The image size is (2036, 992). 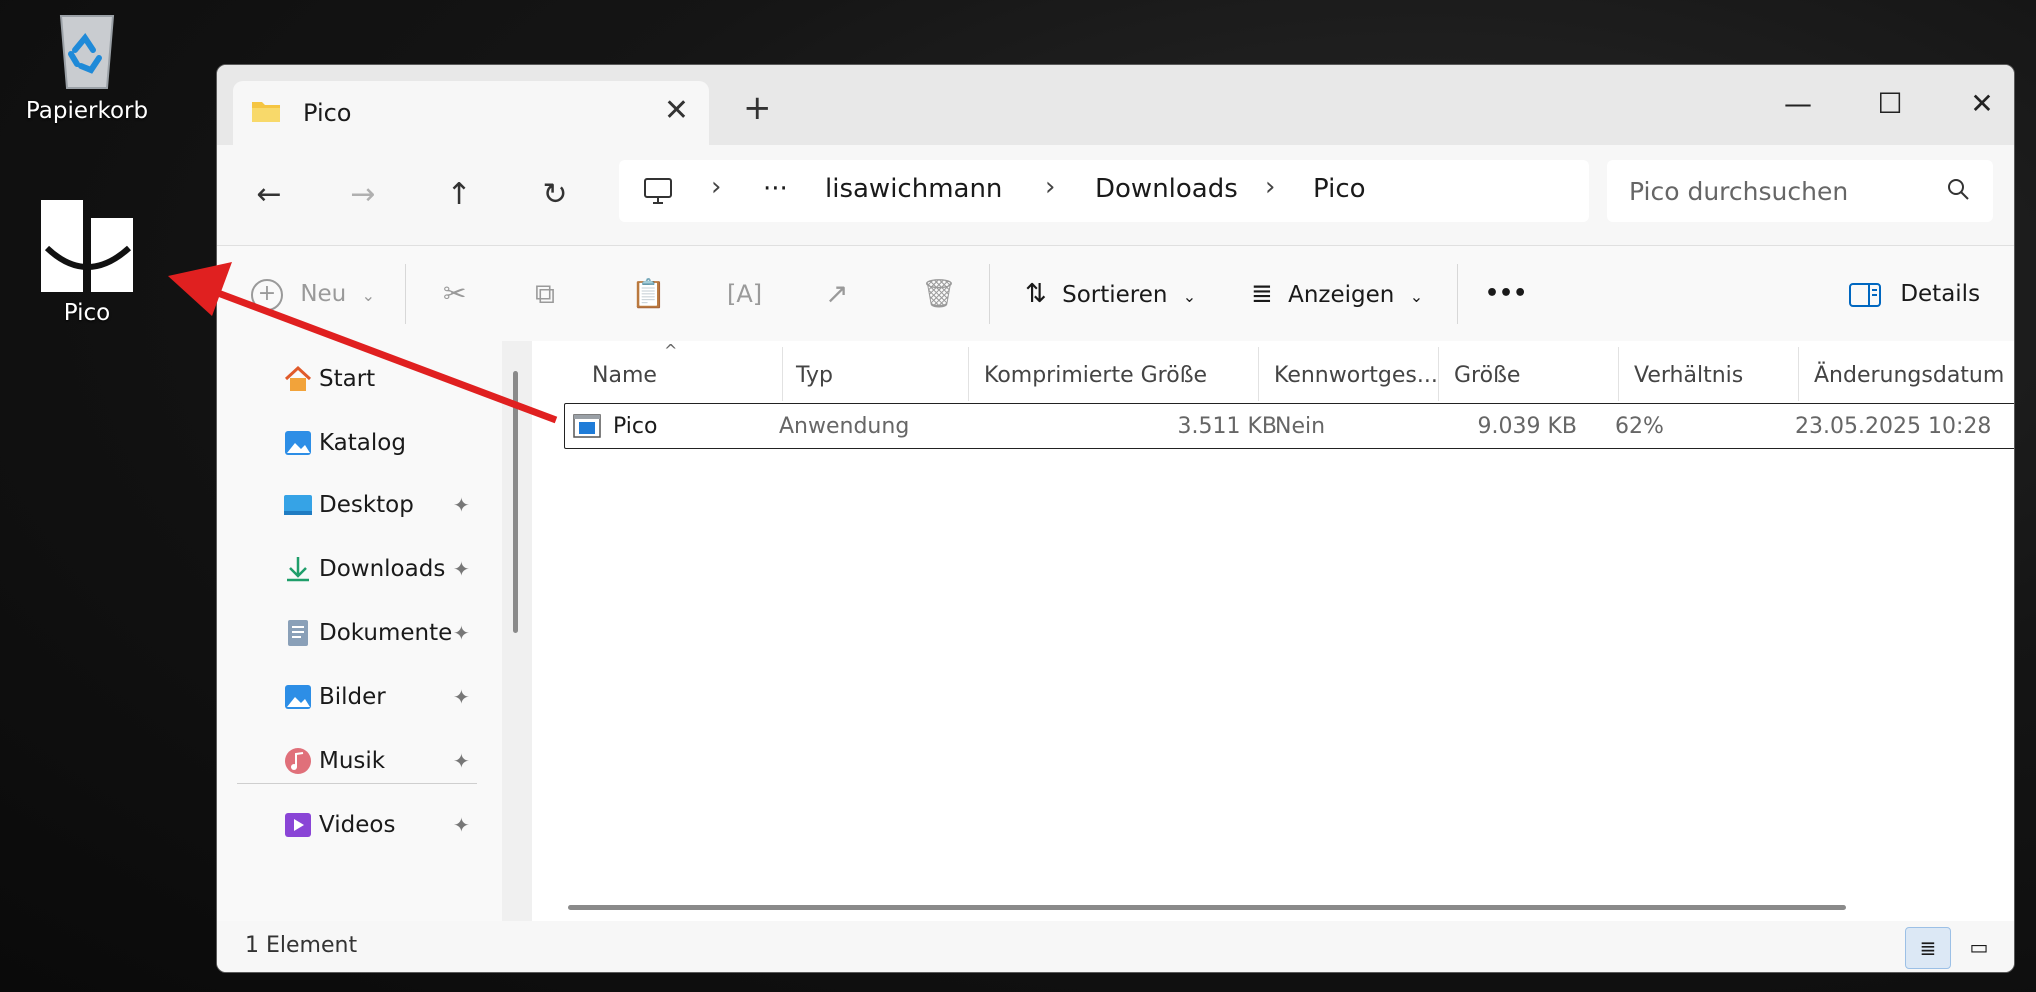 What do you see at coordinates (555, 195) in the screenshot?
I see `refresh-icon: ↻` at bounding box center [555, 195].